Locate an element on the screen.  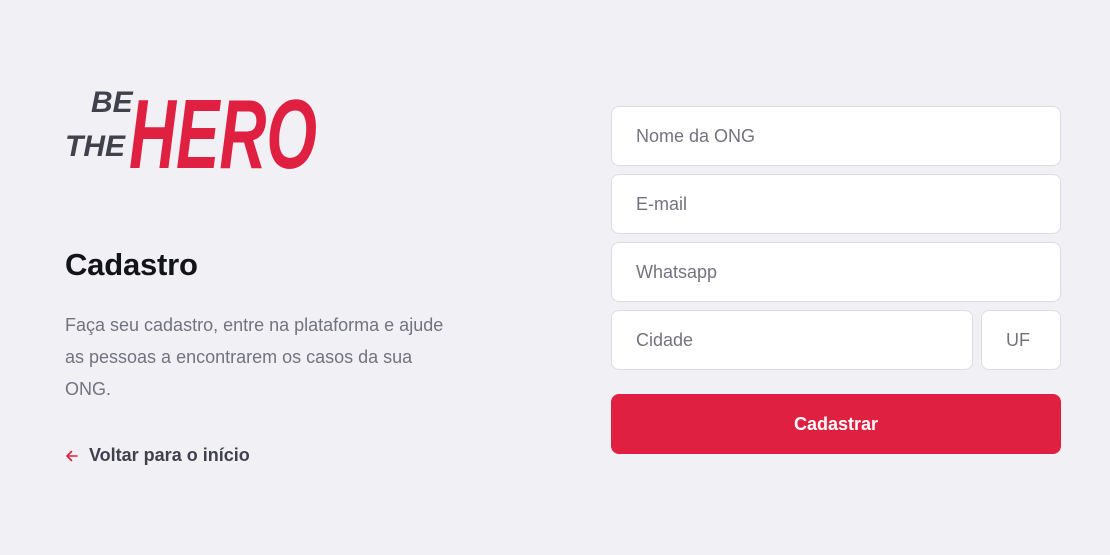
arrow-left-icon is located at coordinates (72, 455).